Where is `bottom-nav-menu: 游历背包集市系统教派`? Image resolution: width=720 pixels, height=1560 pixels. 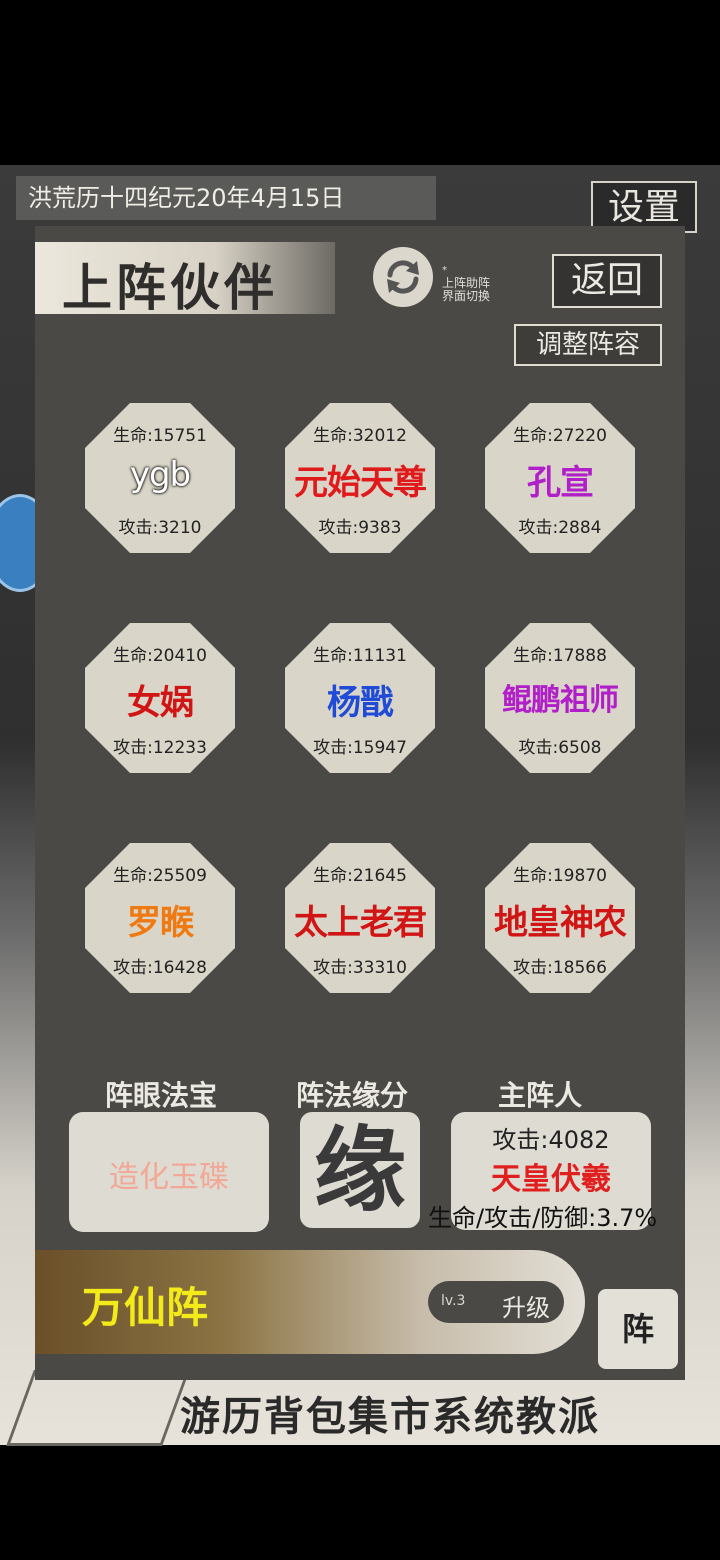
bottom-nav-menu: 游历背包集市系统教派 is located at coordinates (390, 1413).